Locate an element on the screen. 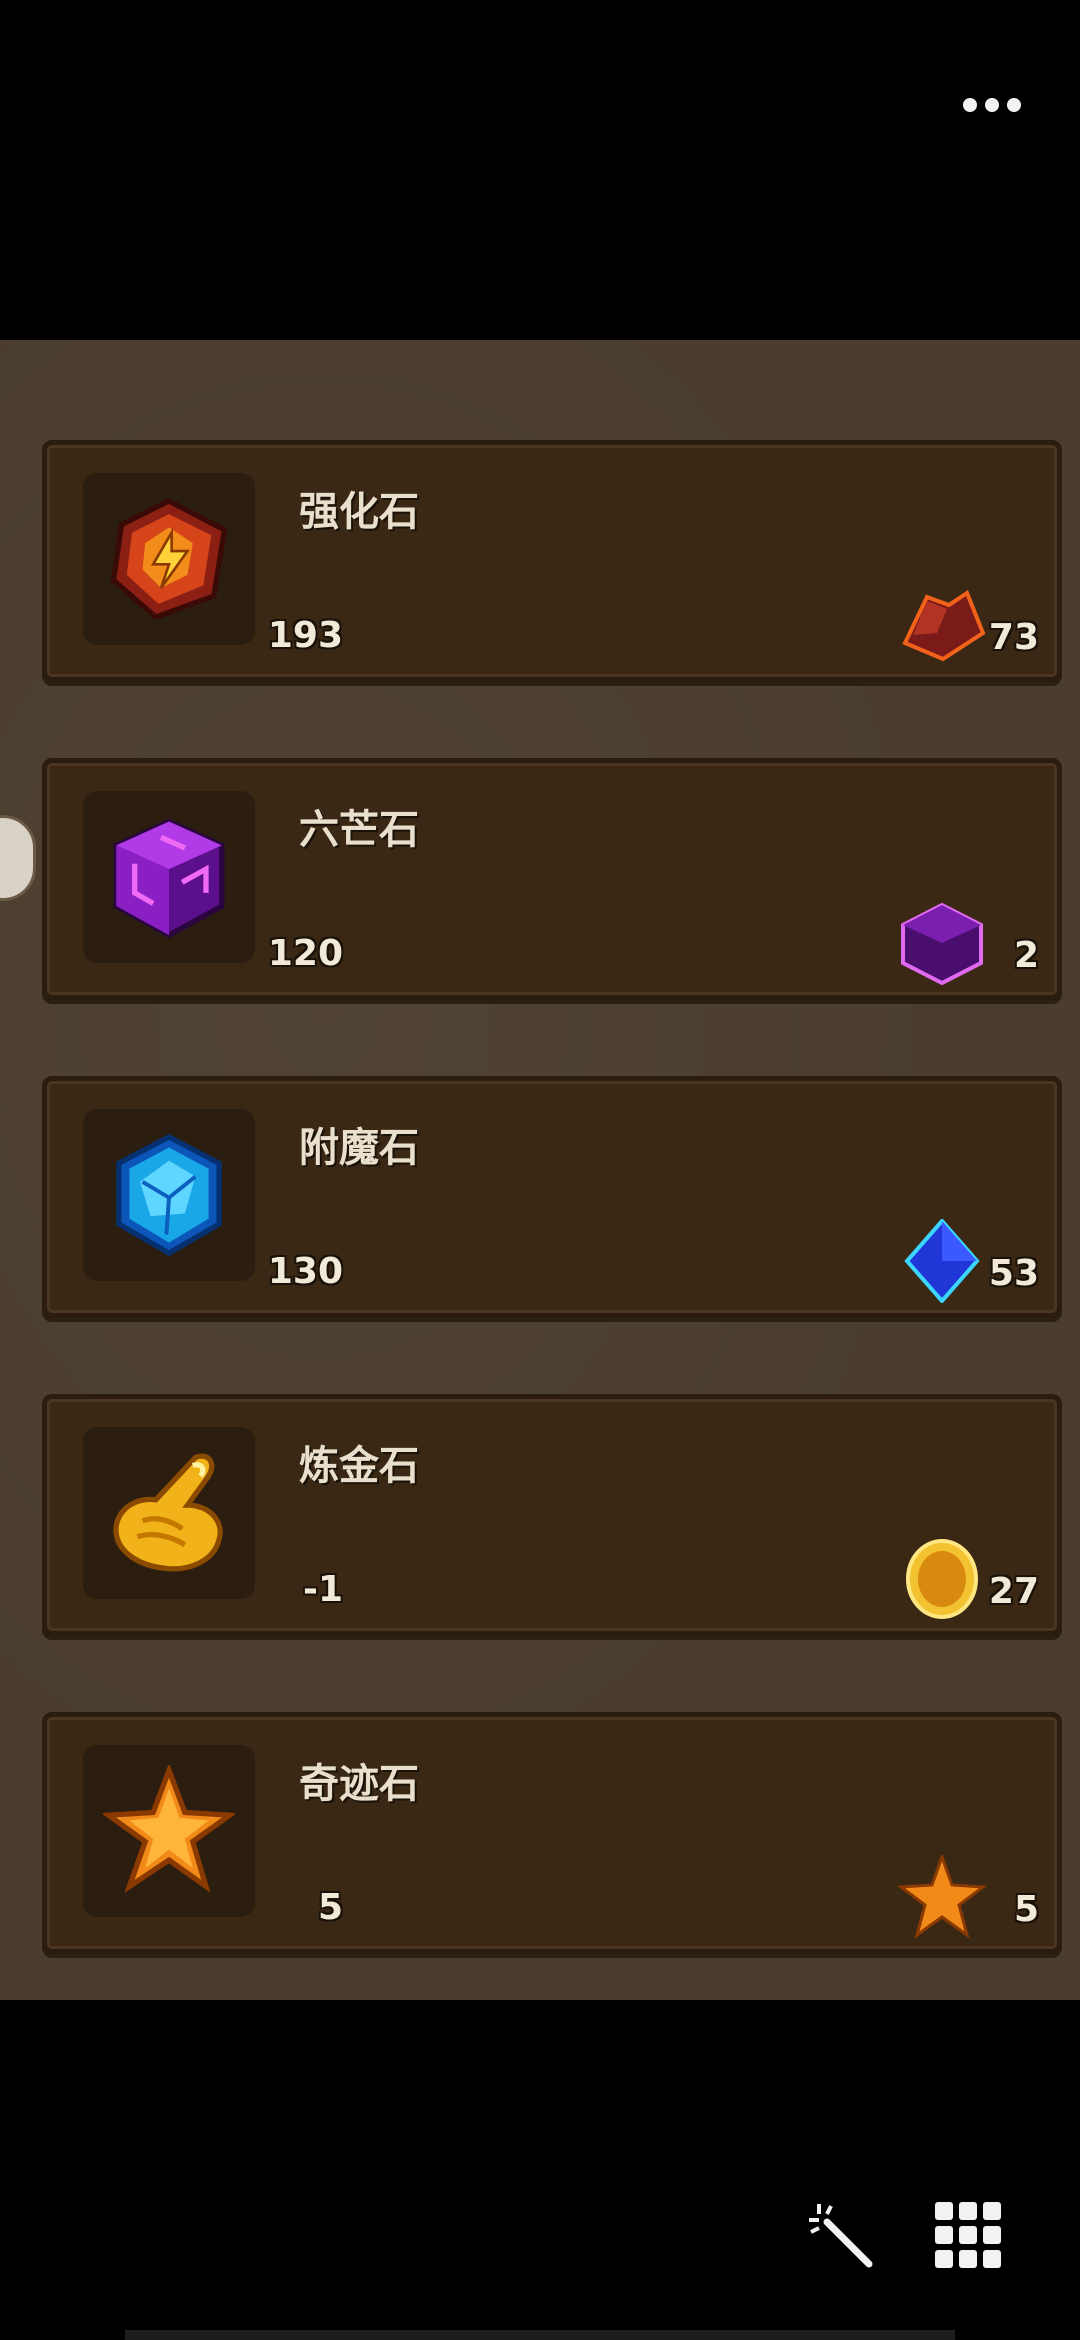 This screenshot has height=2340, width=1080. top-bar is located at coordinates (540, 170).